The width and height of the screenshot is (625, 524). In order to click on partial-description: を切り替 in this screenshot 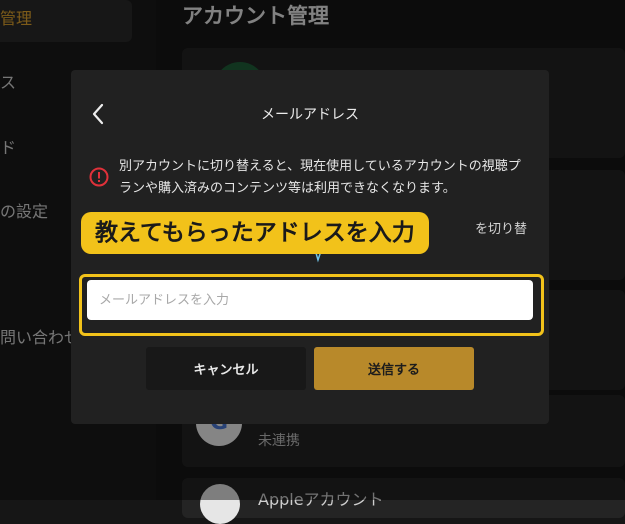, I will do `click(501, 229)`.